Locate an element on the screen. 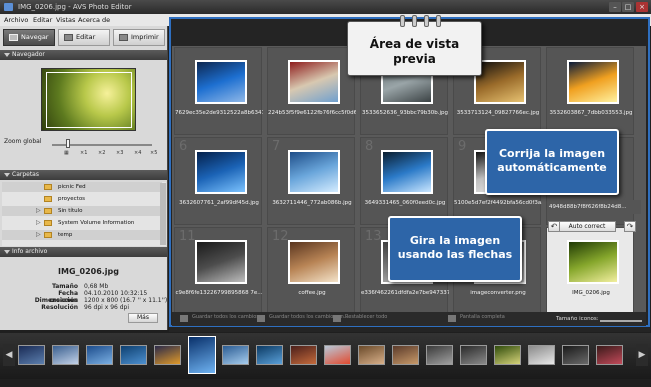  more-info-button: Más is located at coordinates (143, 318).